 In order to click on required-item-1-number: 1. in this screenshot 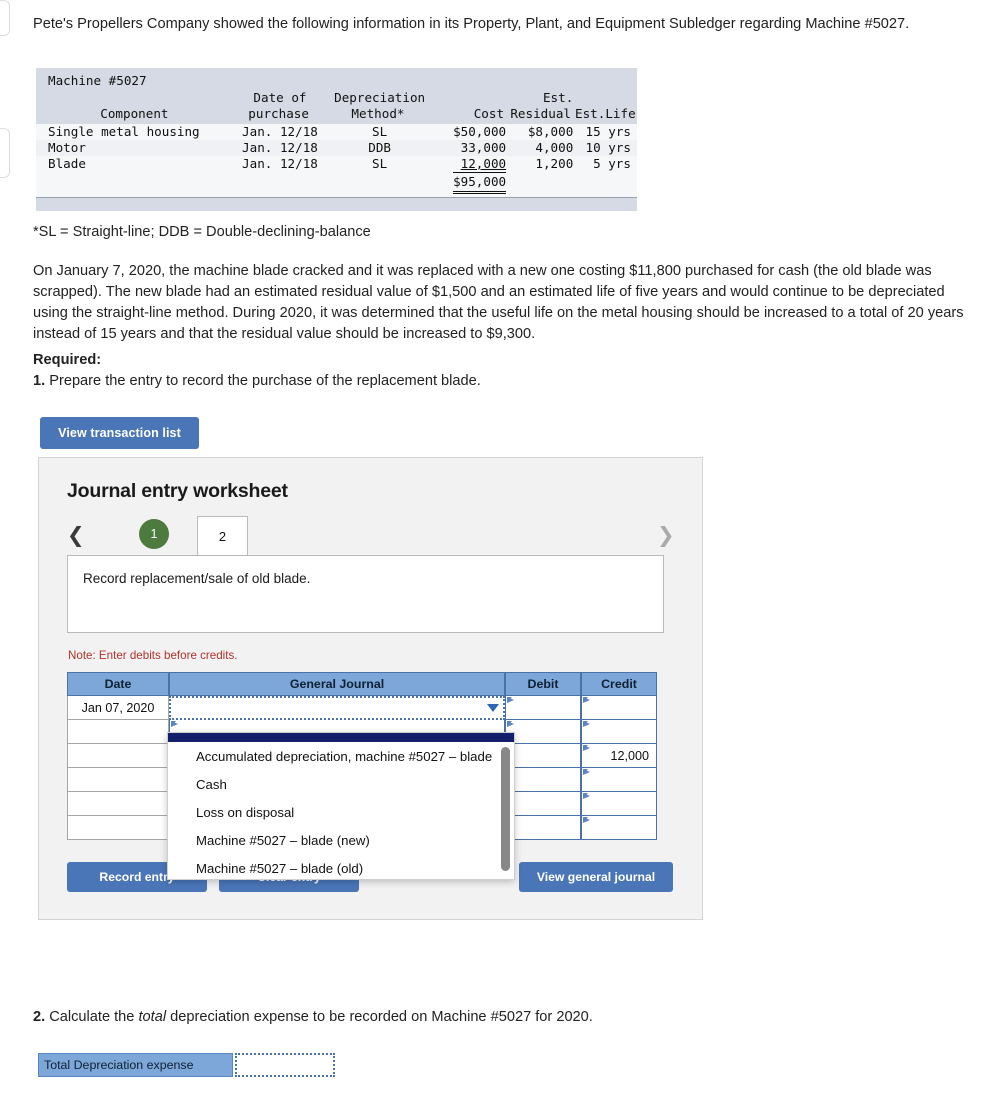, I will do `click(39, 381)`.